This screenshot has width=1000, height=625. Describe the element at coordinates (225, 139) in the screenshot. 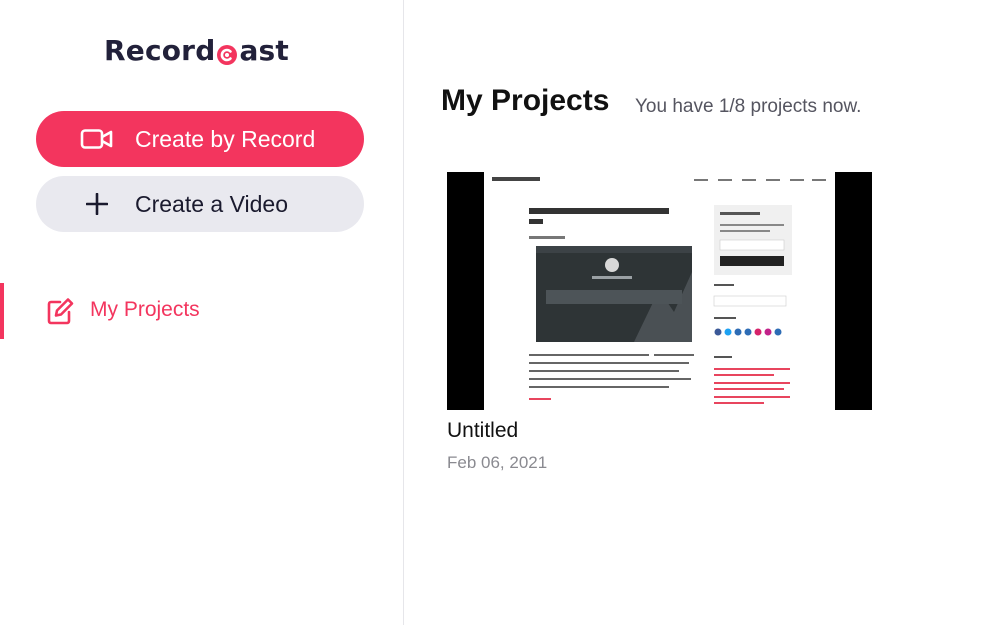

I see `create-by-record-label: Create by Record` at that location.